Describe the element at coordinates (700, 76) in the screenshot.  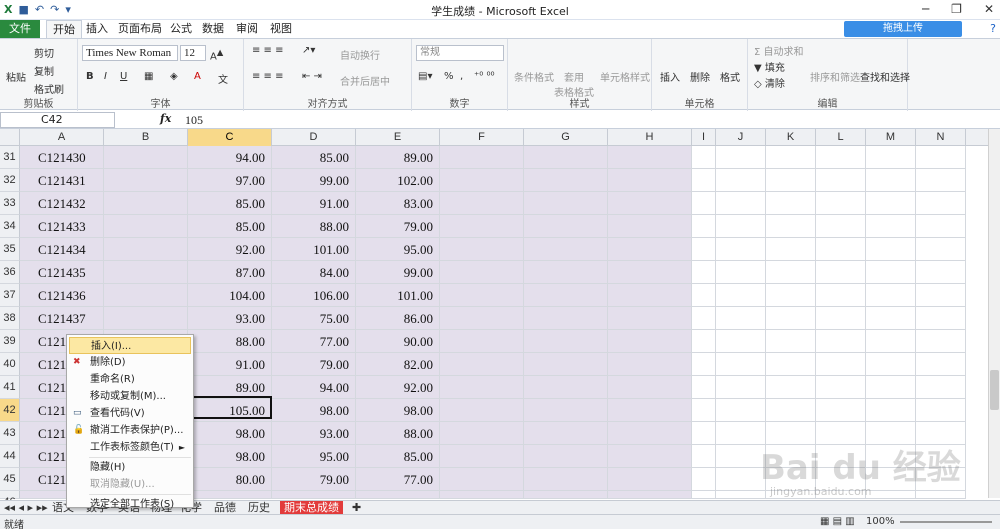
I see `delete-cells-button: 删除` at that location.